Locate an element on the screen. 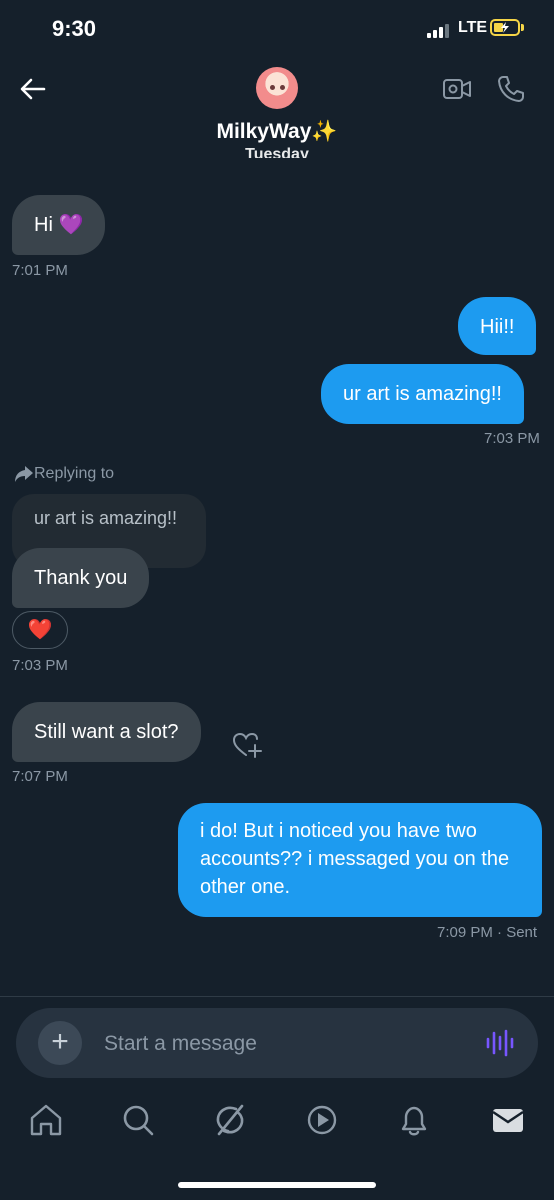  tab-search is located at coordinates (138, 1120).